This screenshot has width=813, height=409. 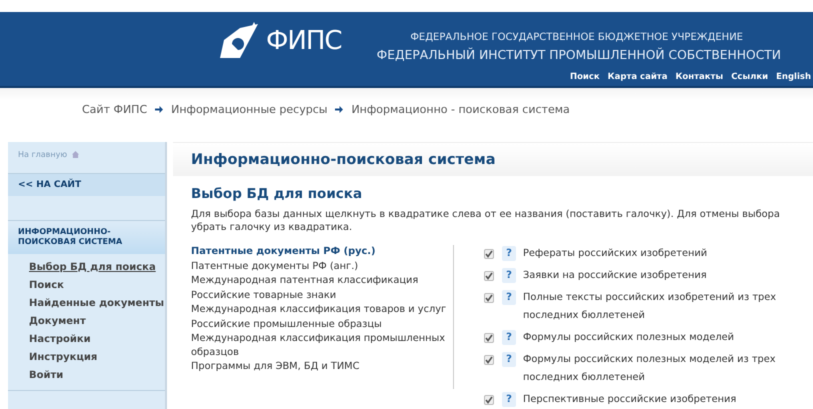 I want to click on instructions-text: Для выбора базы данных щелкнуть в квадратике слева от ее названия (поставить галочку). Для отмены выбора убрать галочку из квадратика., so click(x=485, y=221).